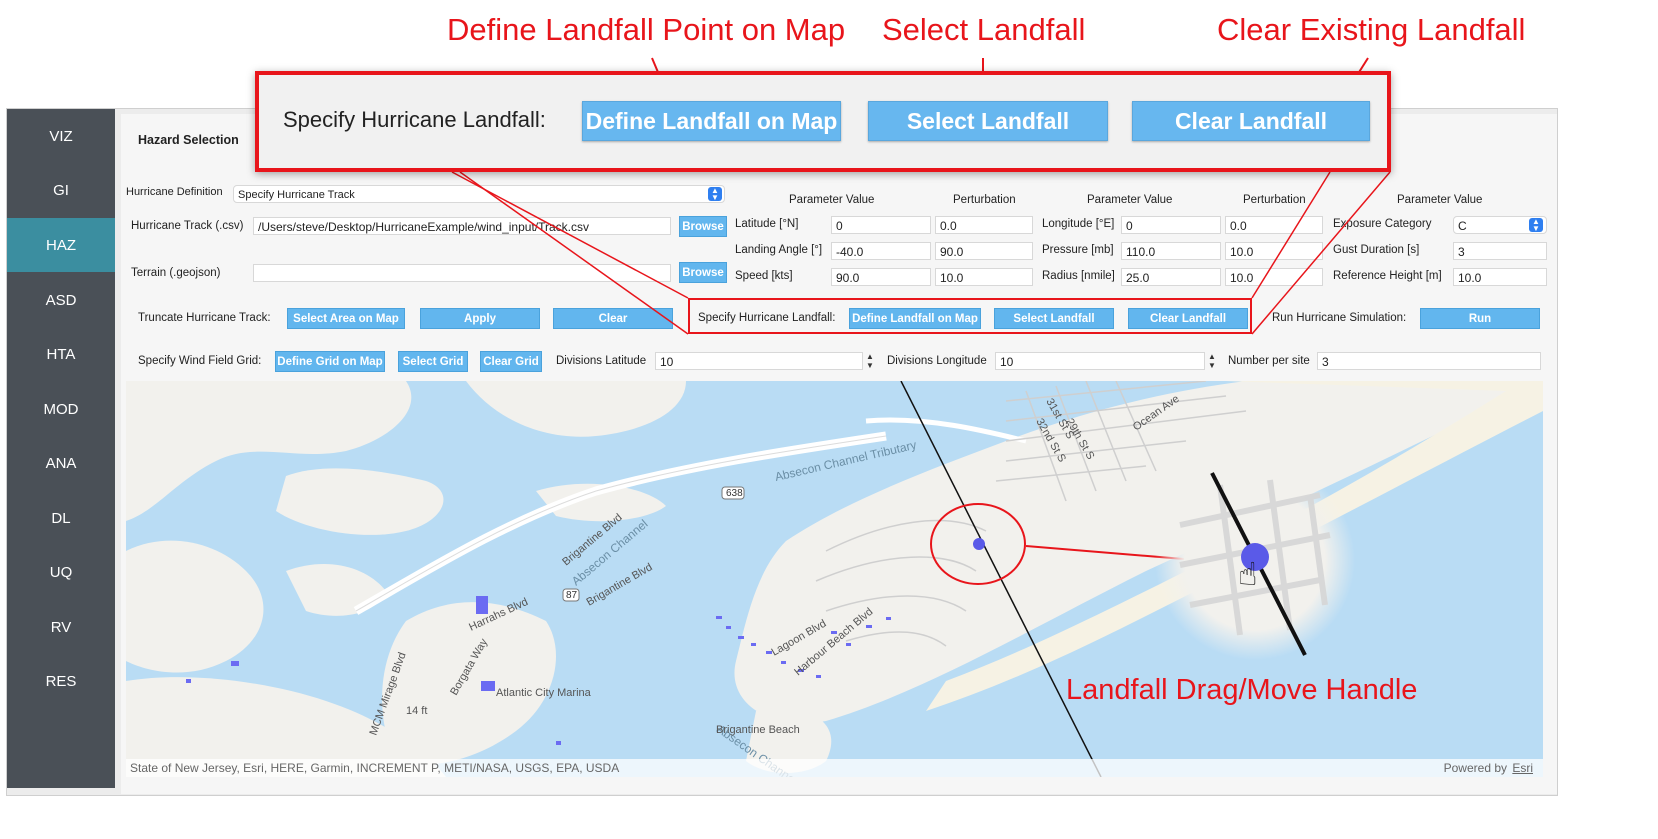 Image resolution: width=1658 pixels, height=839 pixels. I want to click on magnified-handle-view: ☝, so click(1255, 560).